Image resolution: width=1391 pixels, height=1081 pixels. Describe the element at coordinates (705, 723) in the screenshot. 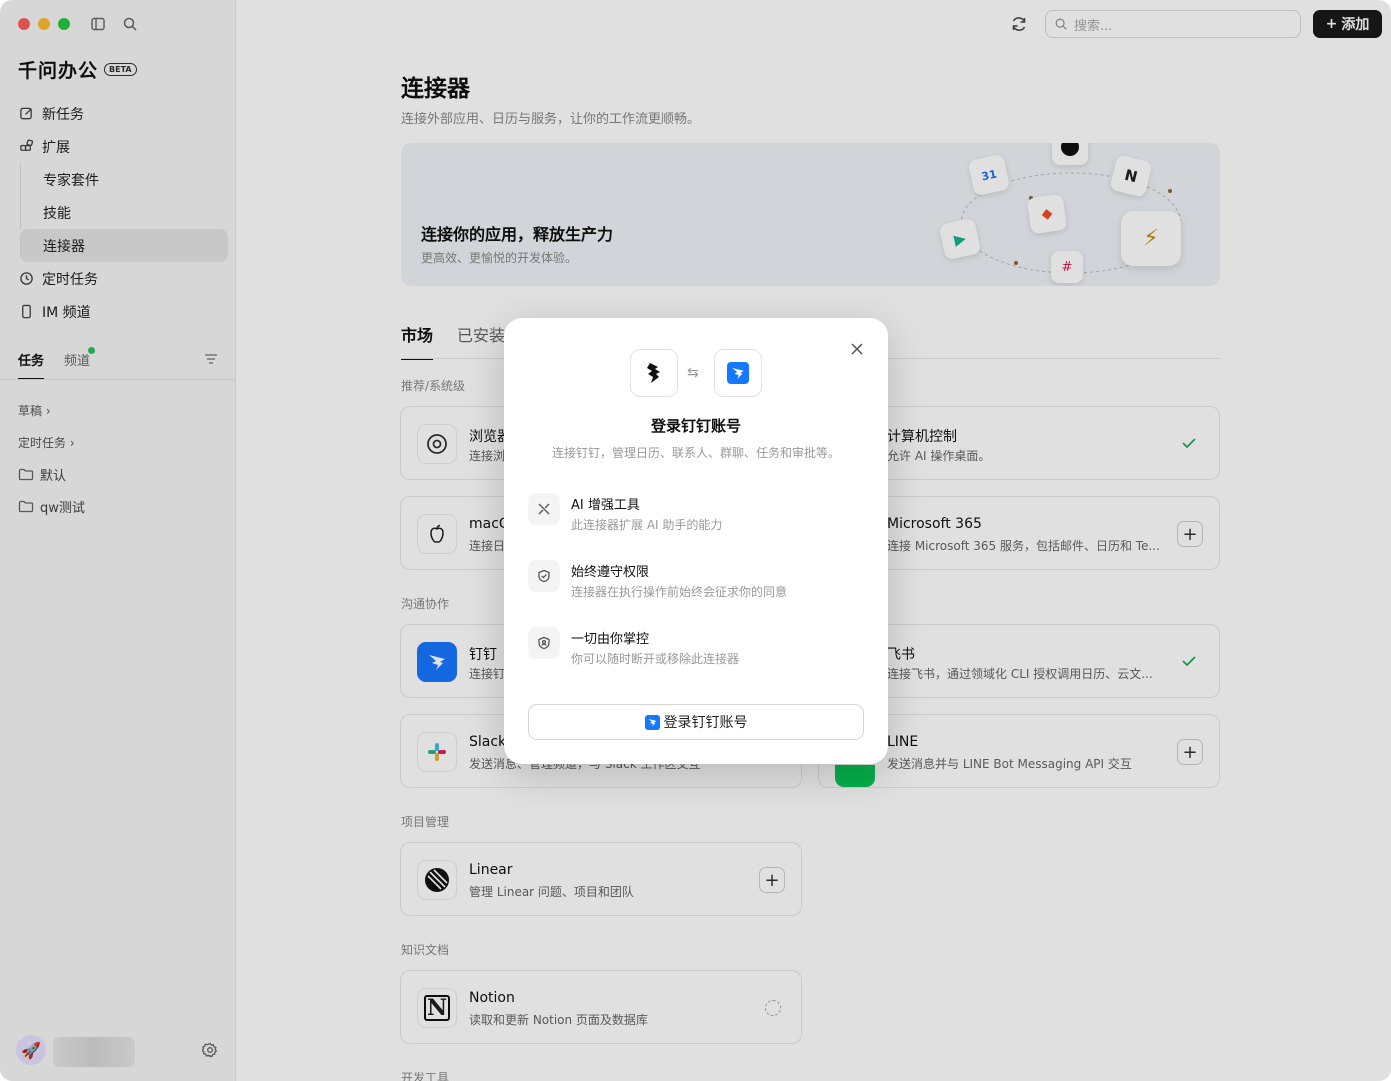

I see `login-button-label: 登录钉钉账号` at that location.